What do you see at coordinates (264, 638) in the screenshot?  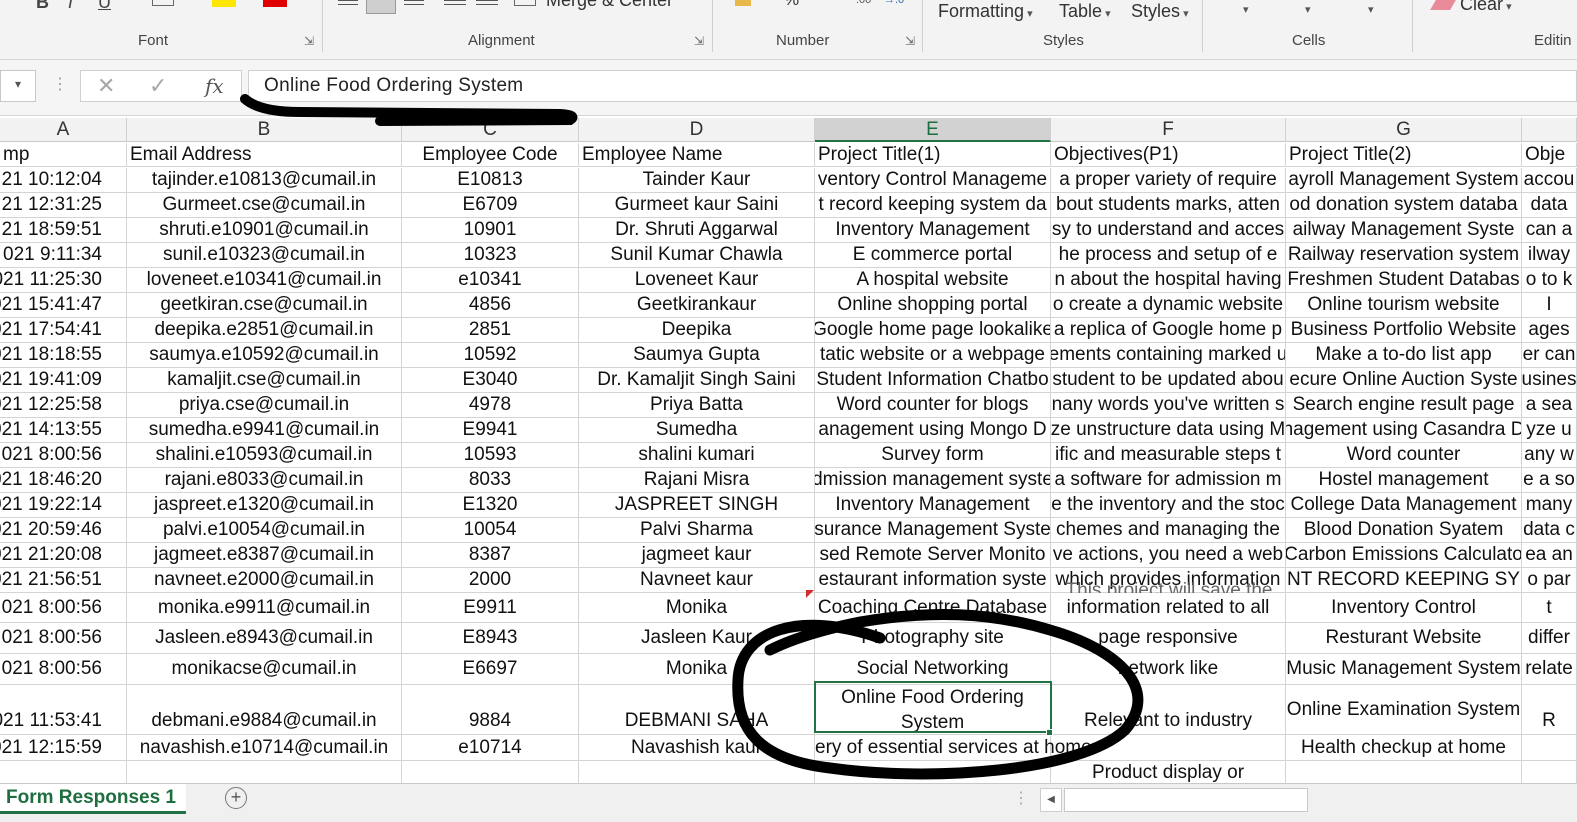 I see `table-cell: Jasleen.e8943@cumail.in` at bounding box center [264, 638].